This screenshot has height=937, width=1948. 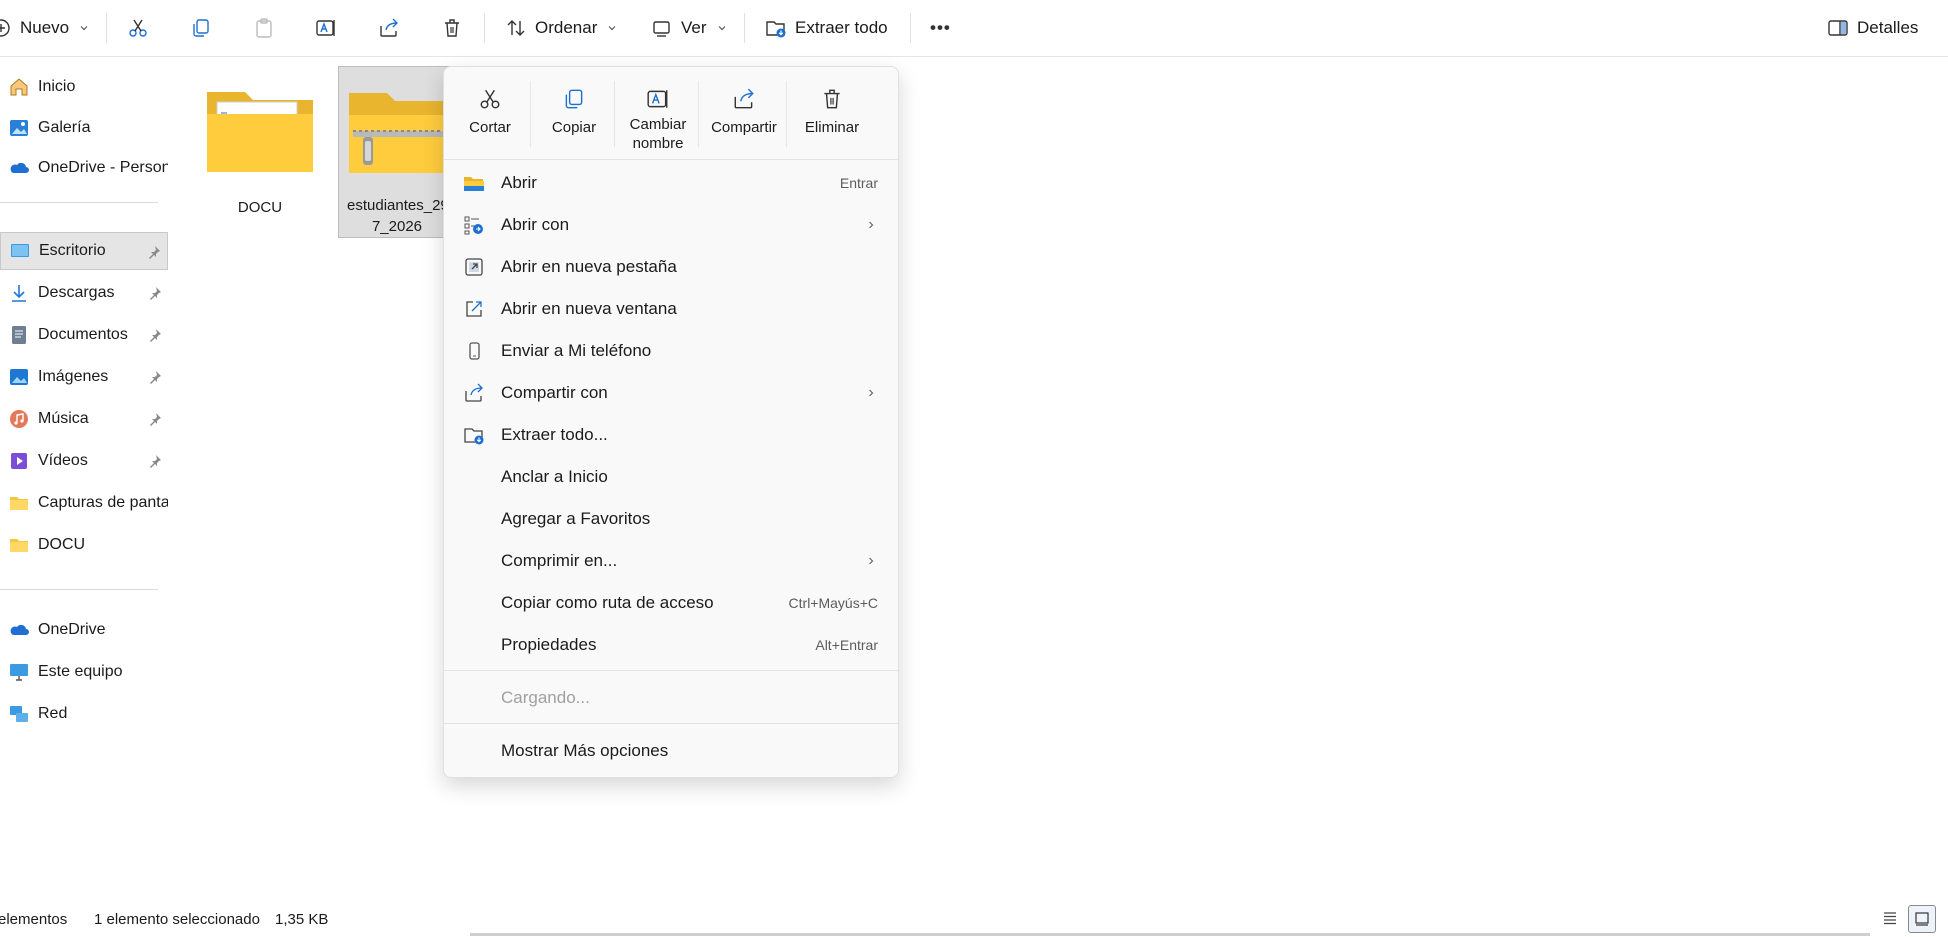 I want to click on share-button, so click(x=389, y=28).